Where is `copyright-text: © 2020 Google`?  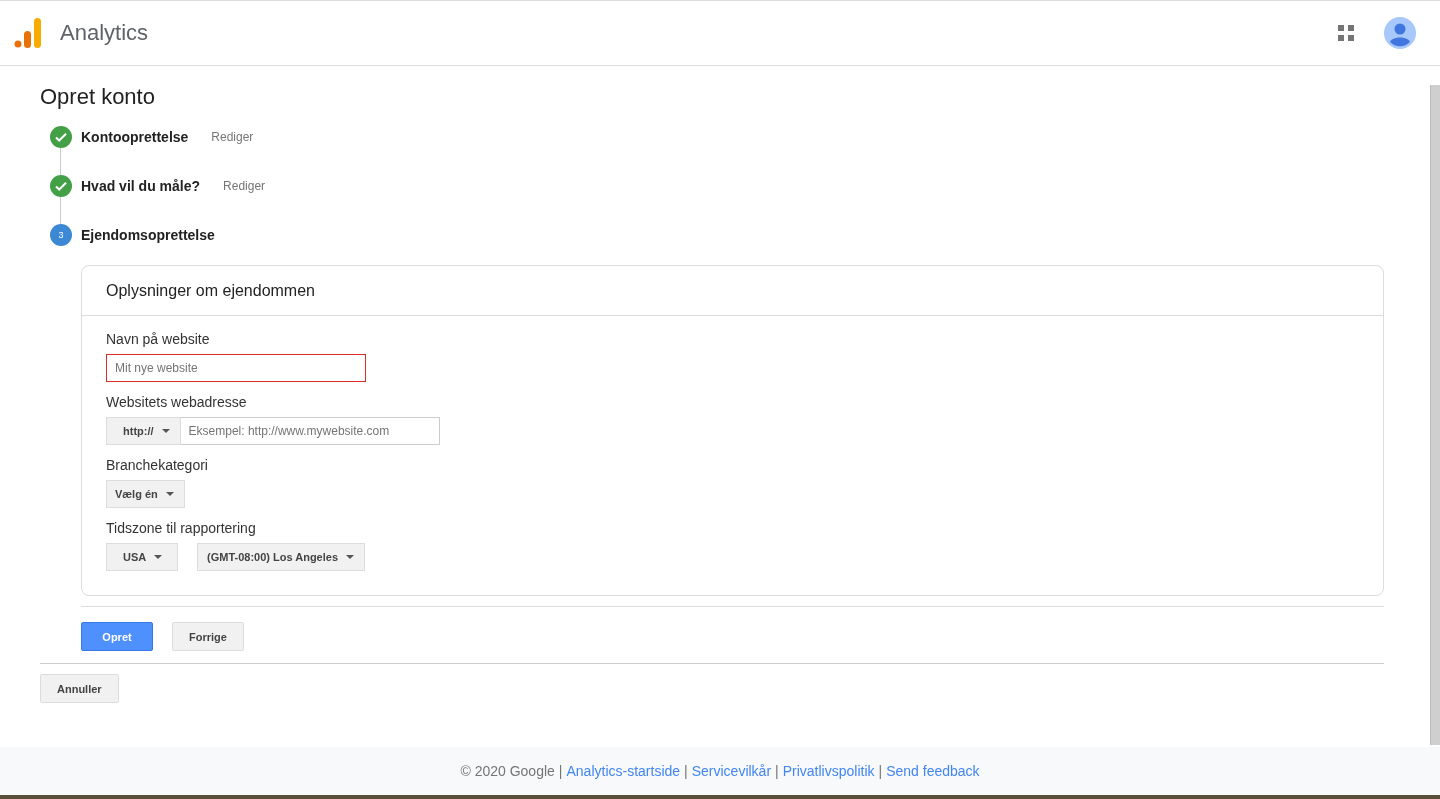
copyright-text: © 2020 Google is located at coordinates (507, 771).